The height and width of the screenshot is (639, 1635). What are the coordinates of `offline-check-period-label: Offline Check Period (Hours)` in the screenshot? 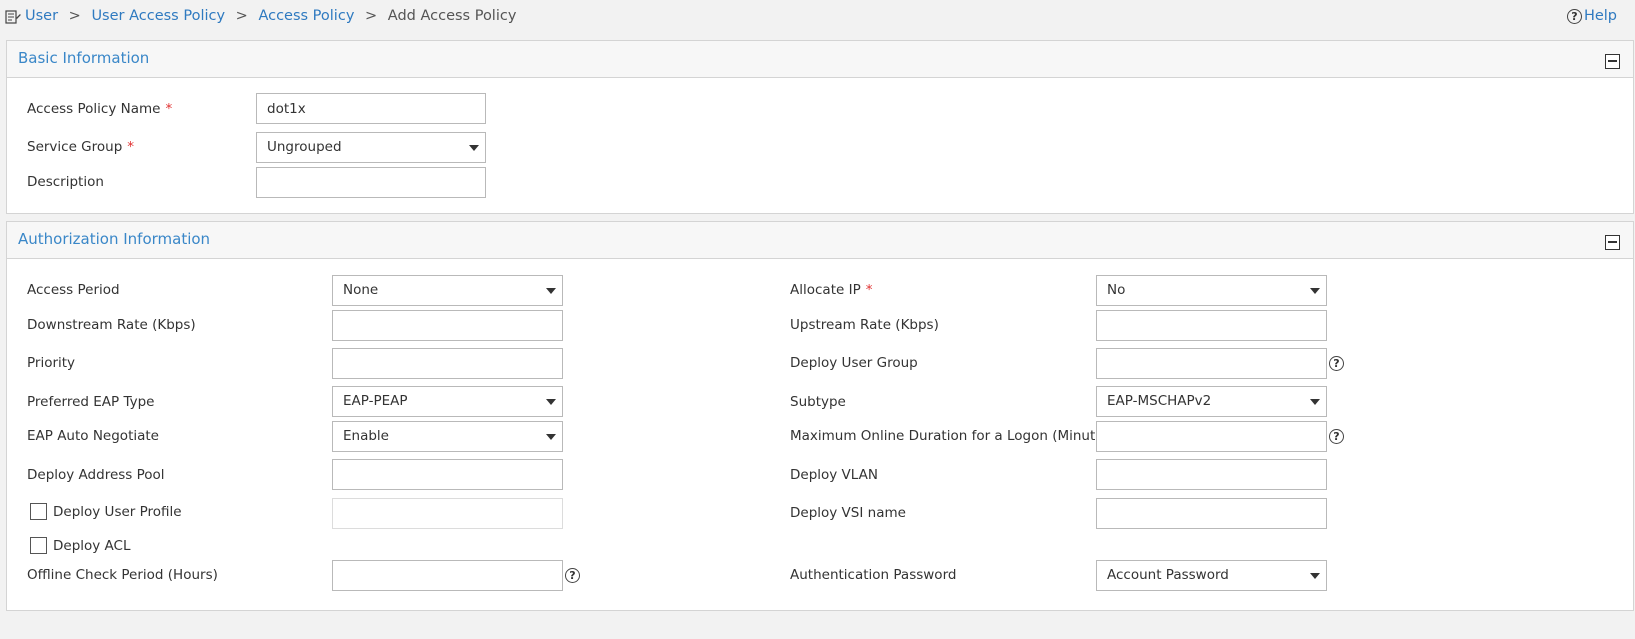 It's located at (122, 575).